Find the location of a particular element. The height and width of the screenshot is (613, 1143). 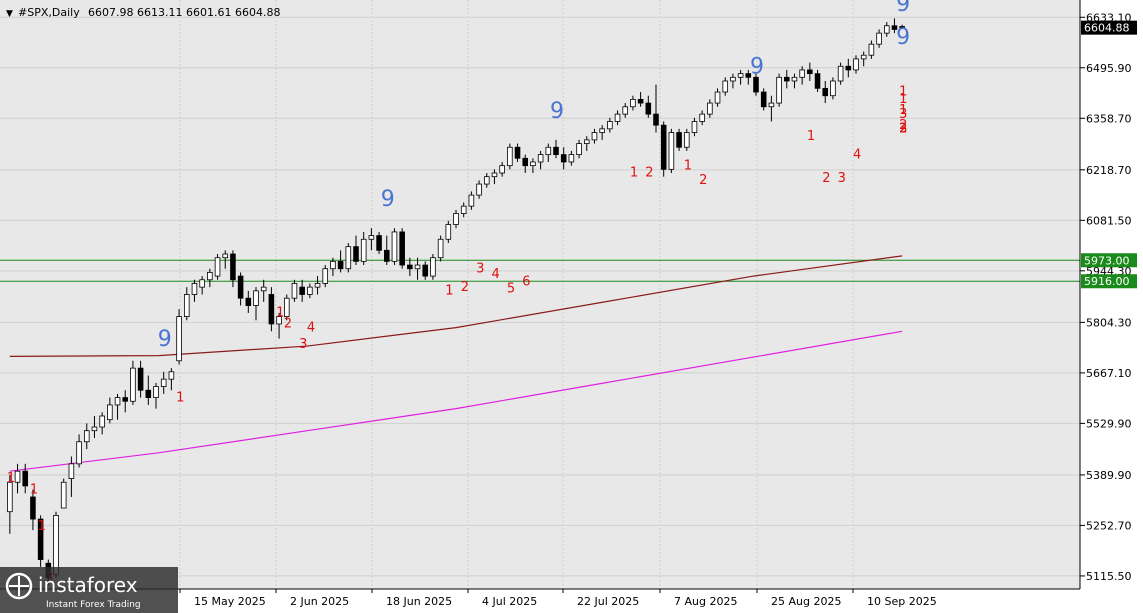

price-tick-label: 6495.90 is located at coordinates (1109, 68).